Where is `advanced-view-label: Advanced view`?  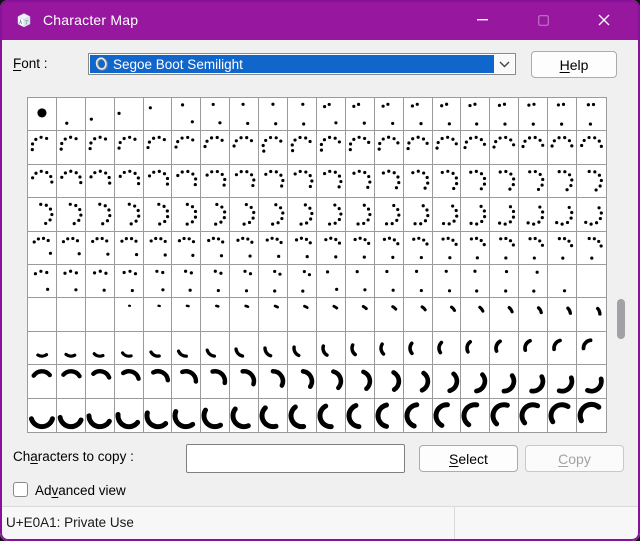
advanced-view-label: Advanced view is located at coordinates (80, 490).